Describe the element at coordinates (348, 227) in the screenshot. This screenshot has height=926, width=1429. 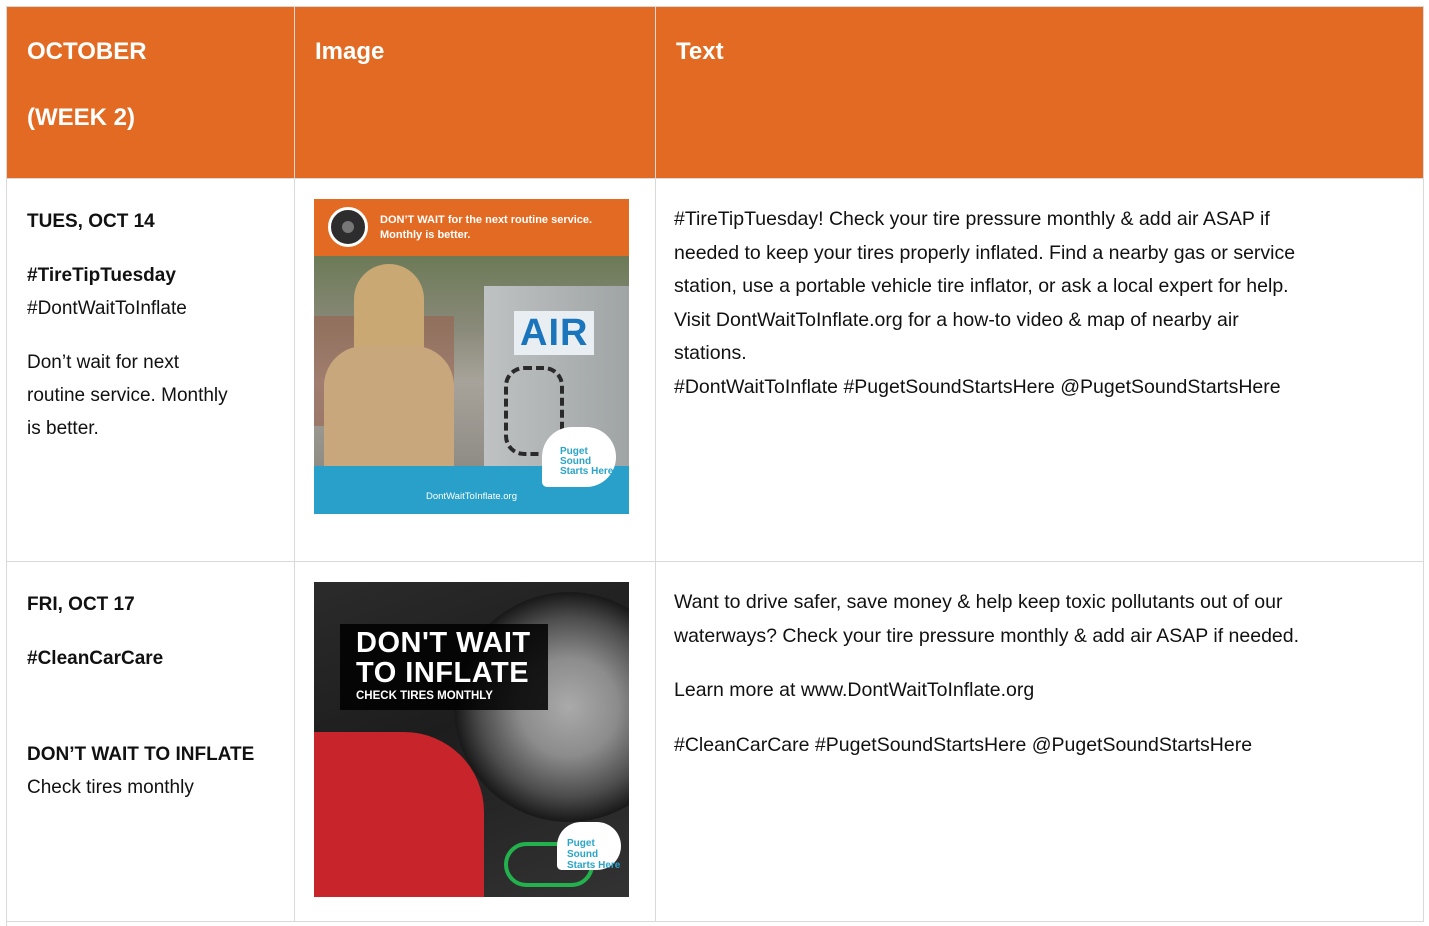
I see `tire-mascot-icon` at that location.